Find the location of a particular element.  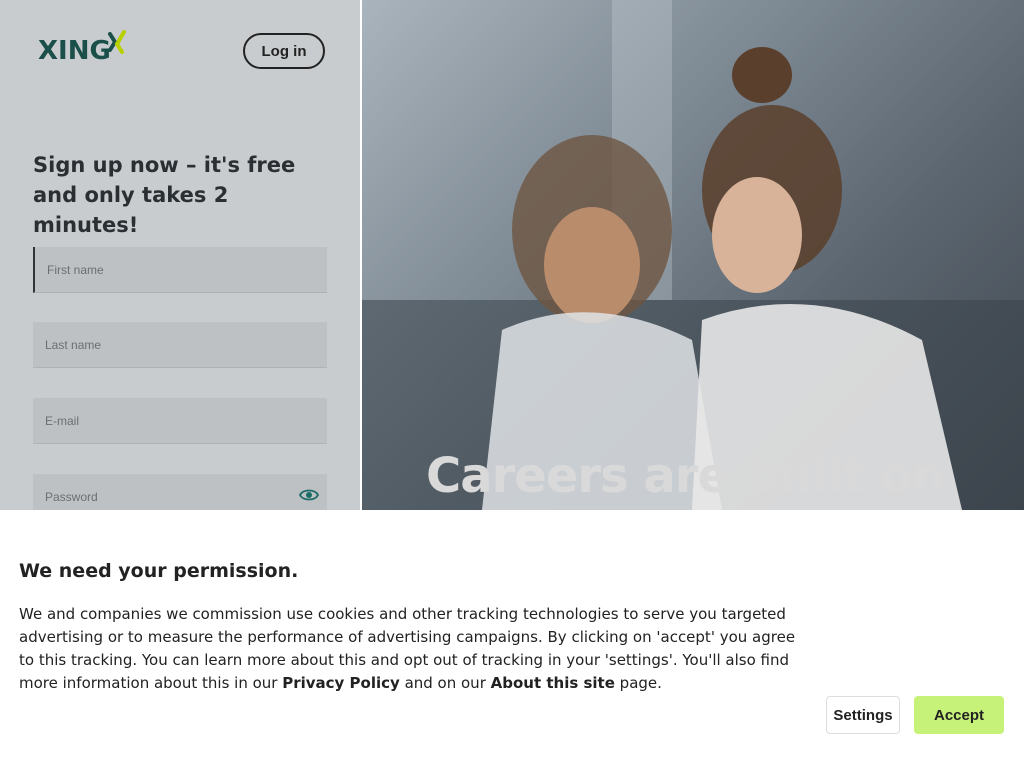

first-name-field: First name is located at coordinates (180, 270).